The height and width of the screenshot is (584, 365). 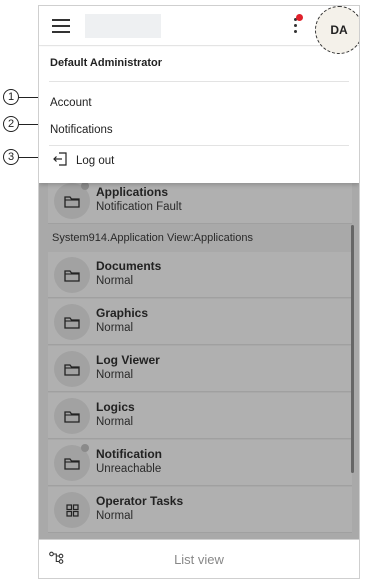 I want to click on callout-3-number: 3, so click(x=11, y=157).